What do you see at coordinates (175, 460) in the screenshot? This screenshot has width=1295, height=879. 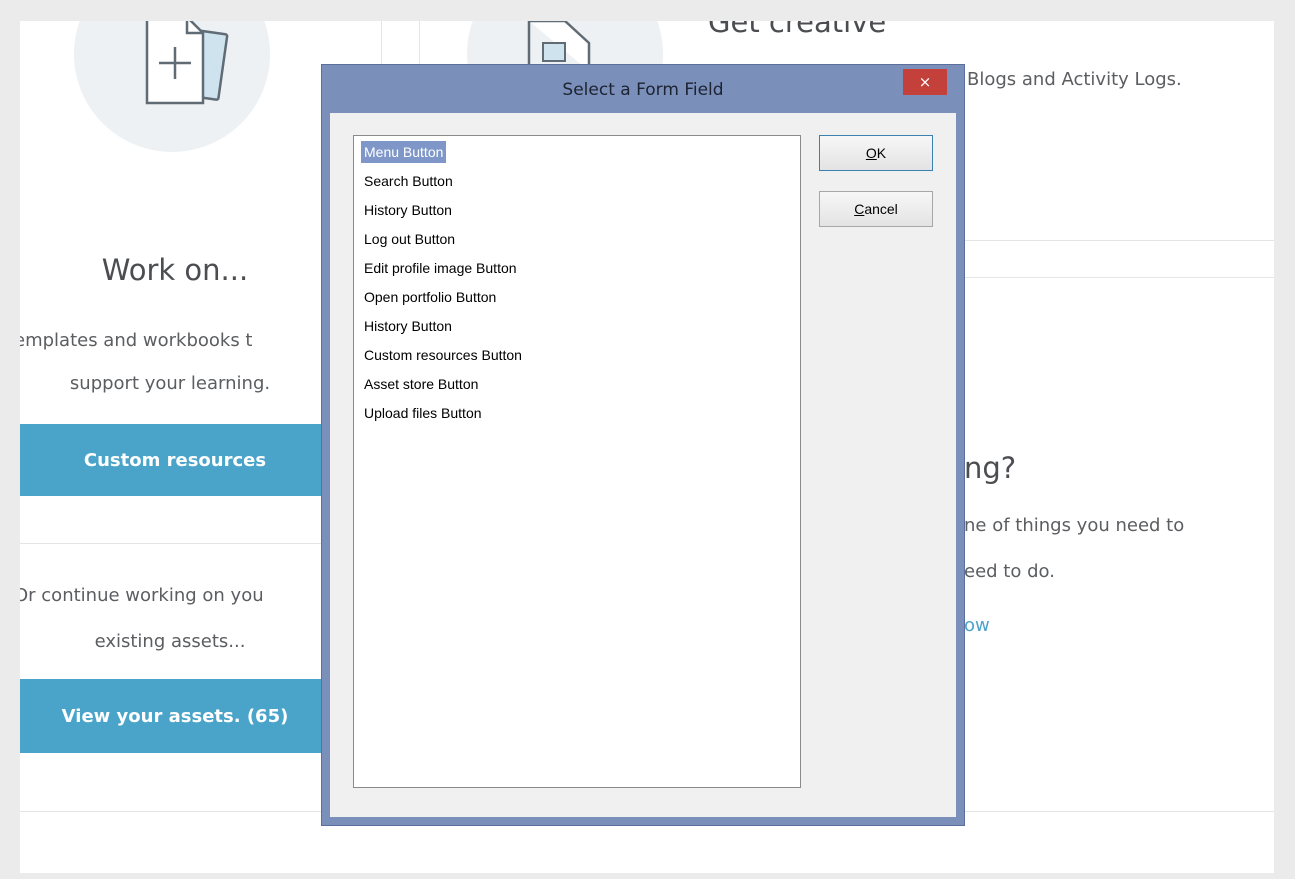 I see `custom-resources-button: Custom resources` at bounding box center [175, 460].